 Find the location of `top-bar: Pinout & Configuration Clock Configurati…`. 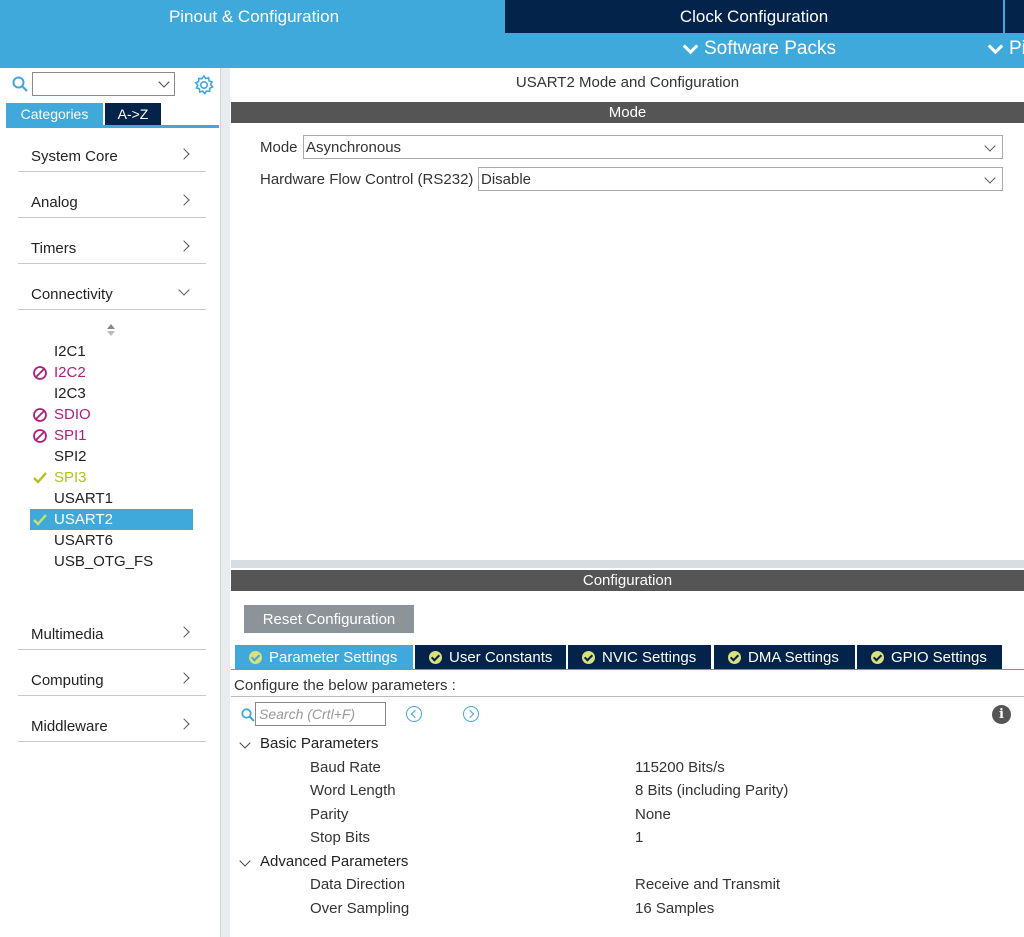

top-bar: Pinout & Configuration Clock Configurati… is located at coordinates (512, 34).